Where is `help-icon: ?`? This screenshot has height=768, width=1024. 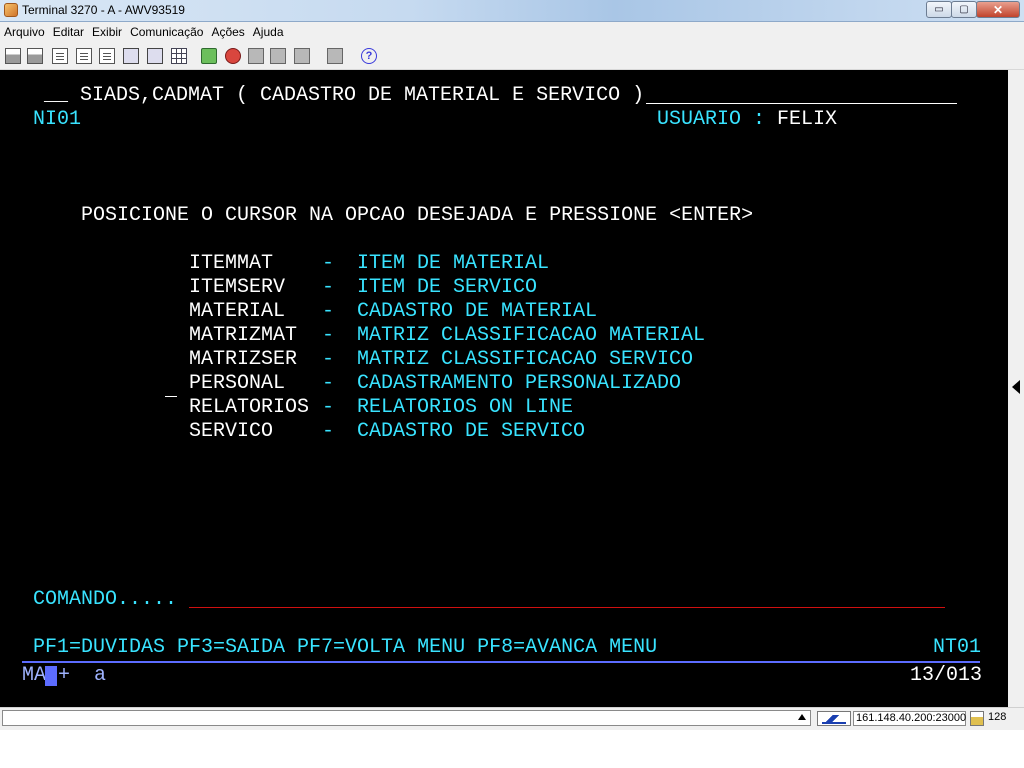
help-icon: ? is located at coordinates (369, 56).